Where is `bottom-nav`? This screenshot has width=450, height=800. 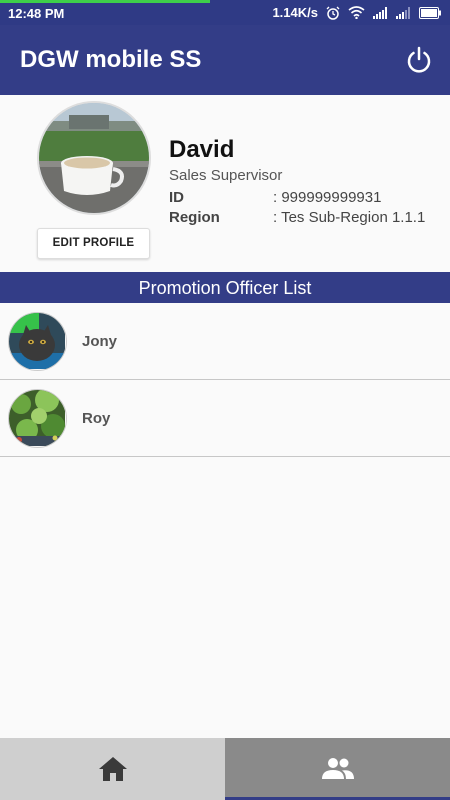 bottom-nav is located at coordinates (225, 769).